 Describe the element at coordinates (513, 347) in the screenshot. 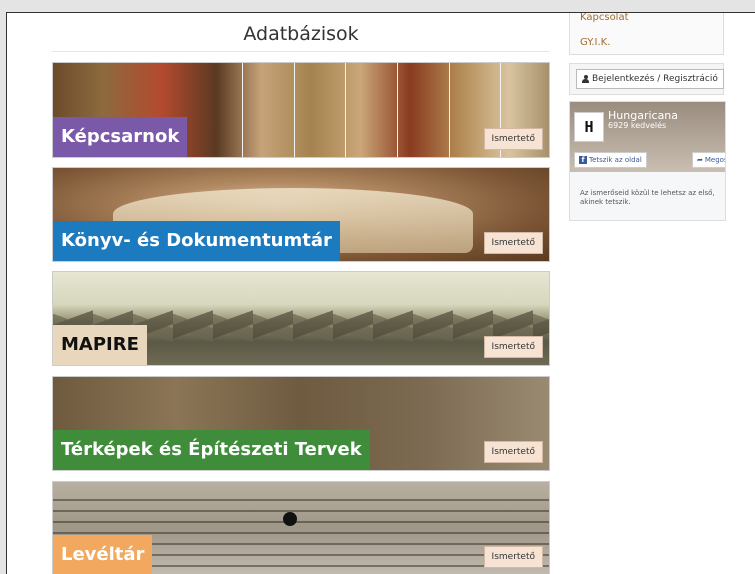

I see `info-button-mapire: Ismertető` at that location.